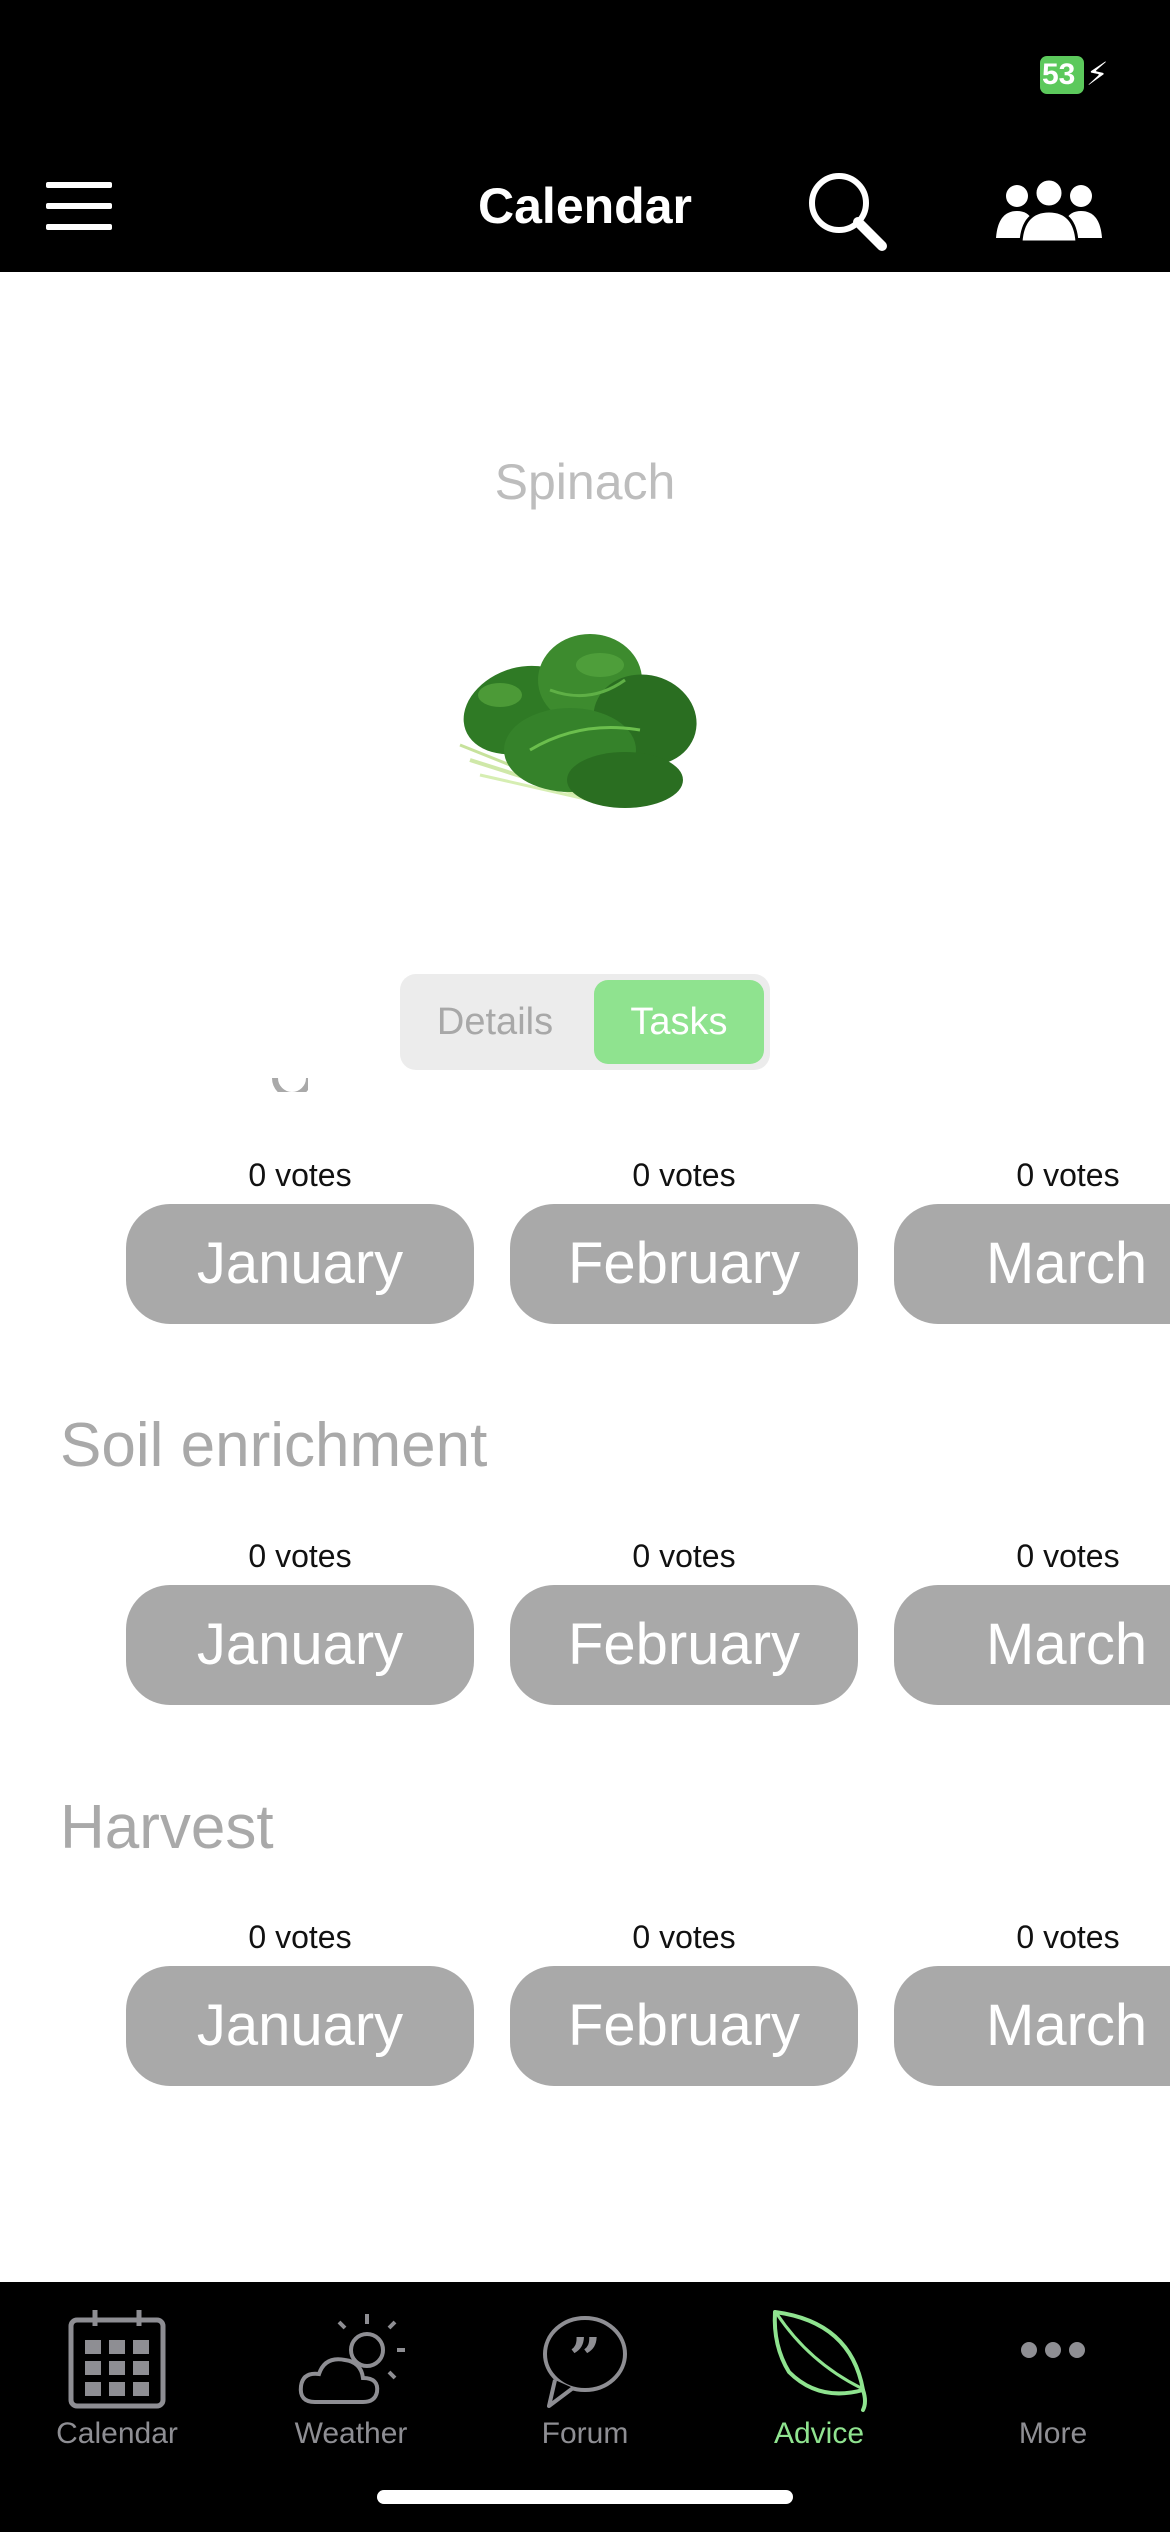 This screenshot has width=1170, height=2532. I want to click on tab-advice: Advice, so click(819, 2379).